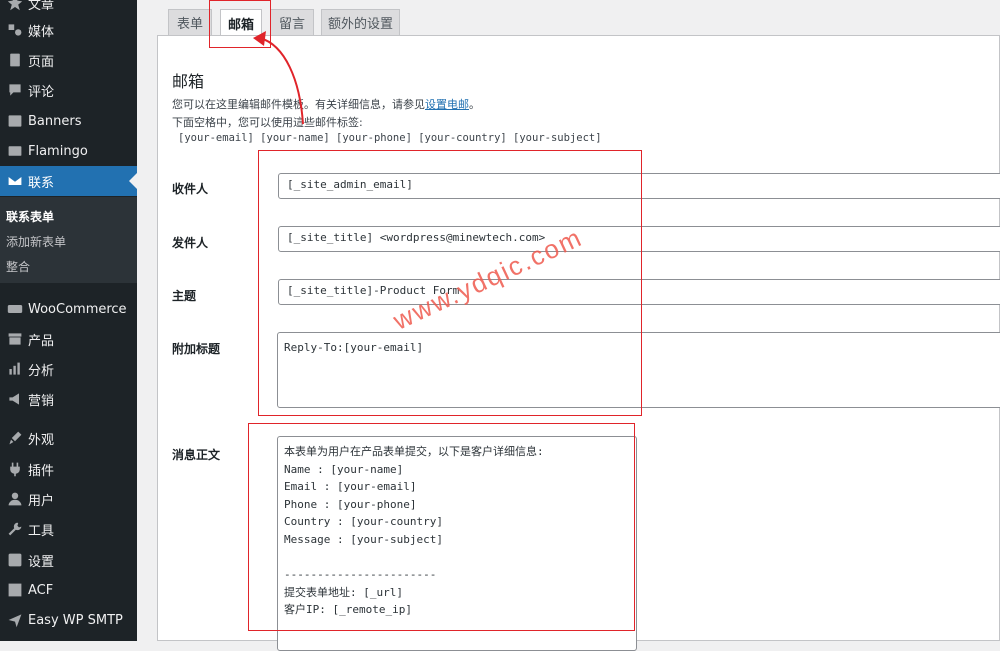 This screenshot has width=1000, height=651. What do you see at coordinates (68, 339) in the screenshot?
I see `menu-products: 产品` at bounding box center [68, 339].